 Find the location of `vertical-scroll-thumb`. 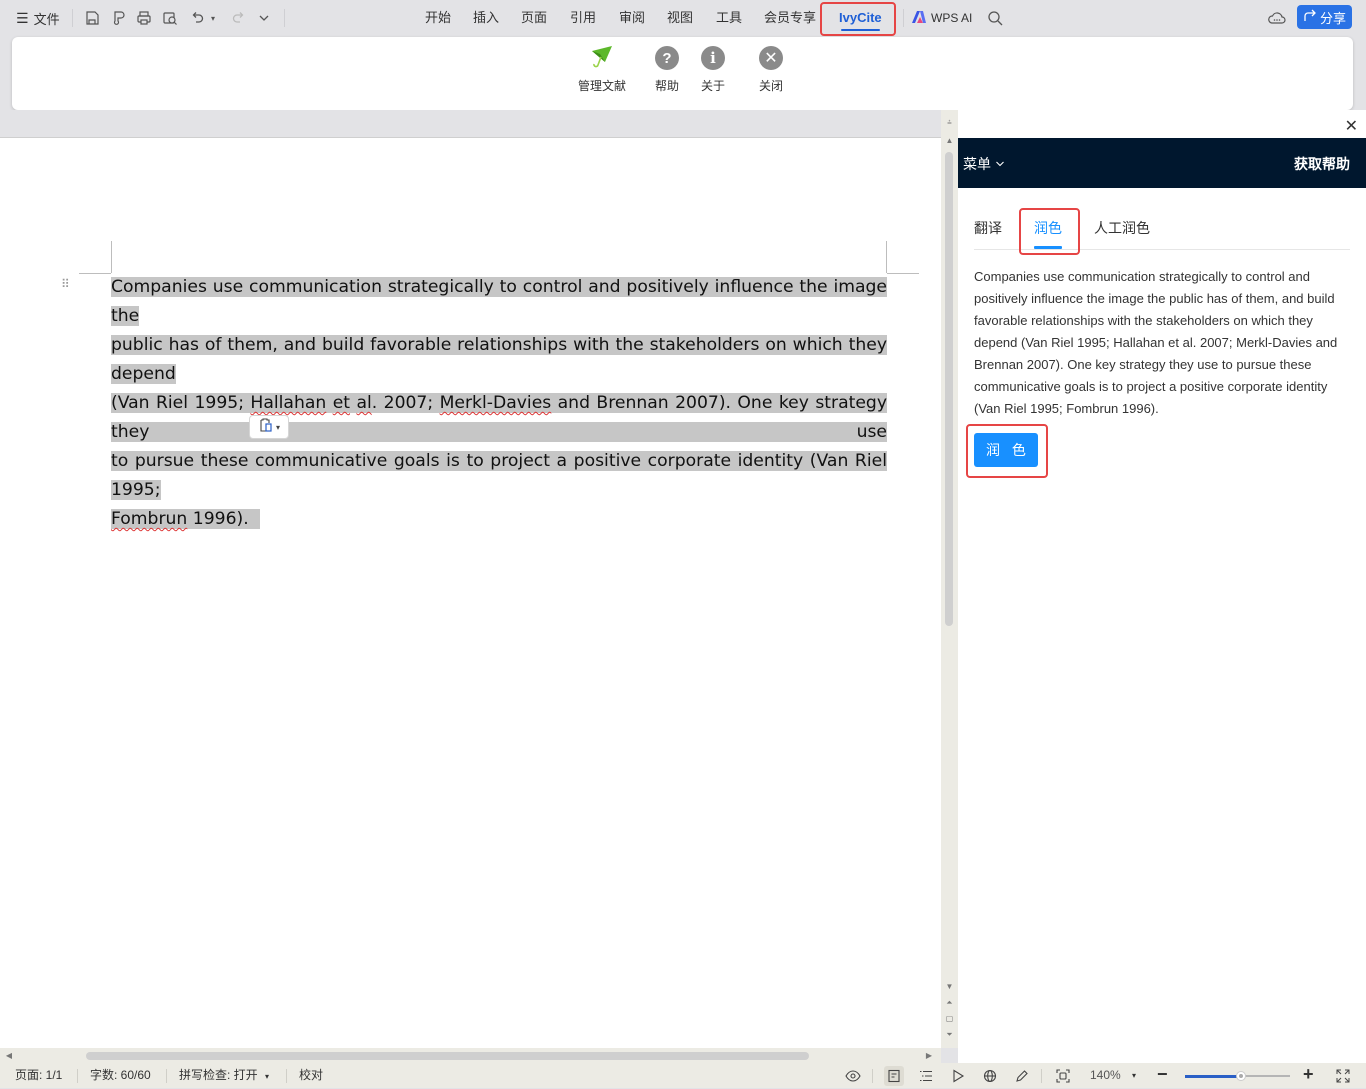

vertical-scroll-thumb is located at coordinates (949, 389).